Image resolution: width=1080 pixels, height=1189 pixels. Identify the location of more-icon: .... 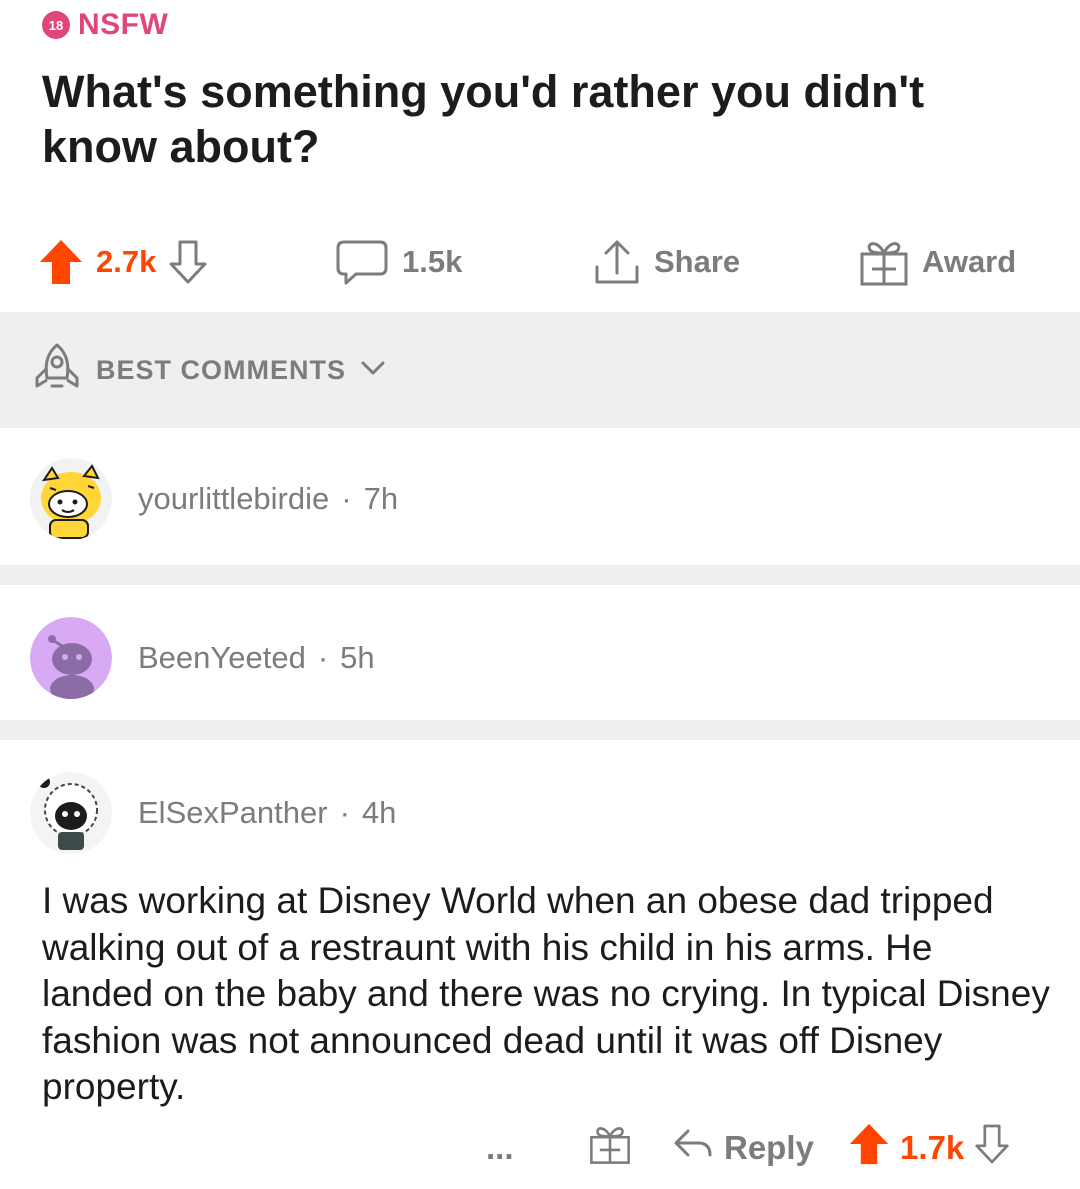
(500, 1147).